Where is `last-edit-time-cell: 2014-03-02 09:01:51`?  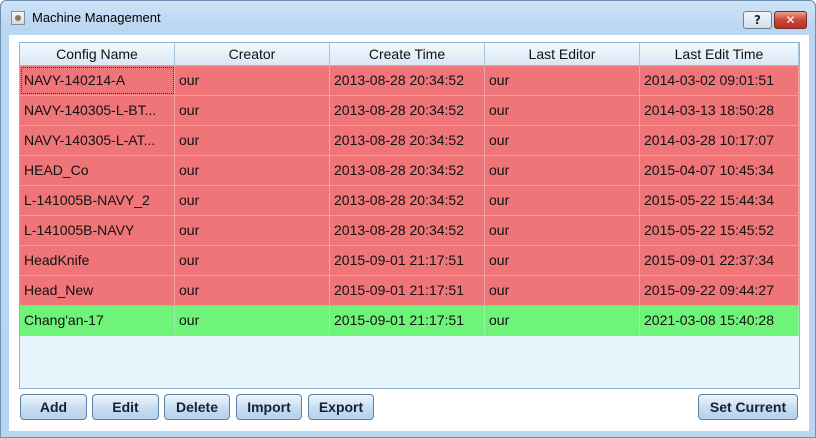
last-edit-time-cell: 2014-03-02 09:01:51 is located at coordinates (719, 80).